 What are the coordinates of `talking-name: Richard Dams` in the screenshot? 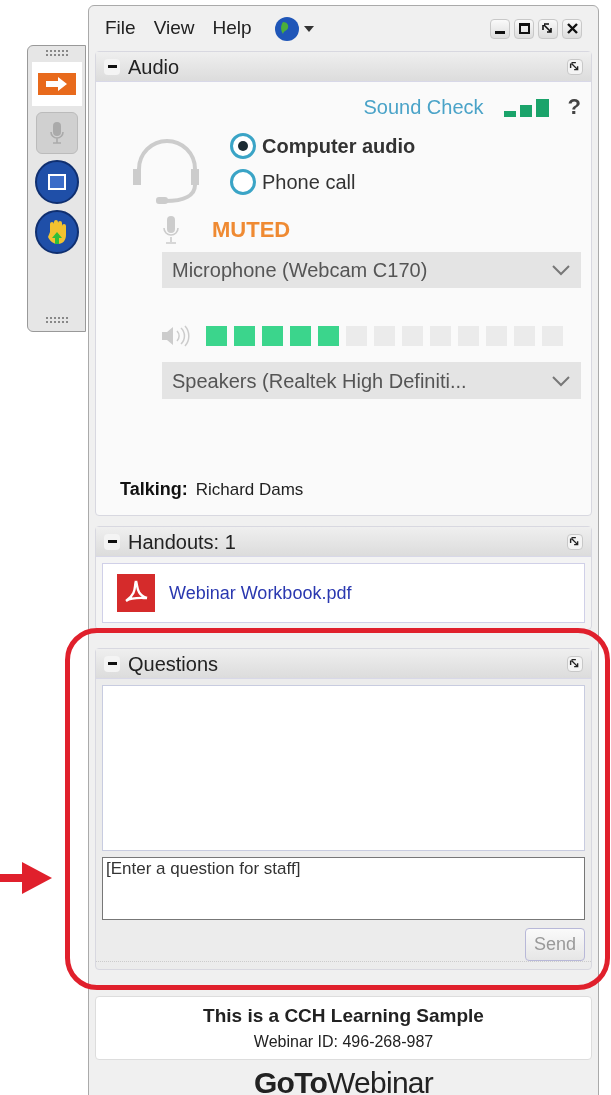 It's located at (249, 489).